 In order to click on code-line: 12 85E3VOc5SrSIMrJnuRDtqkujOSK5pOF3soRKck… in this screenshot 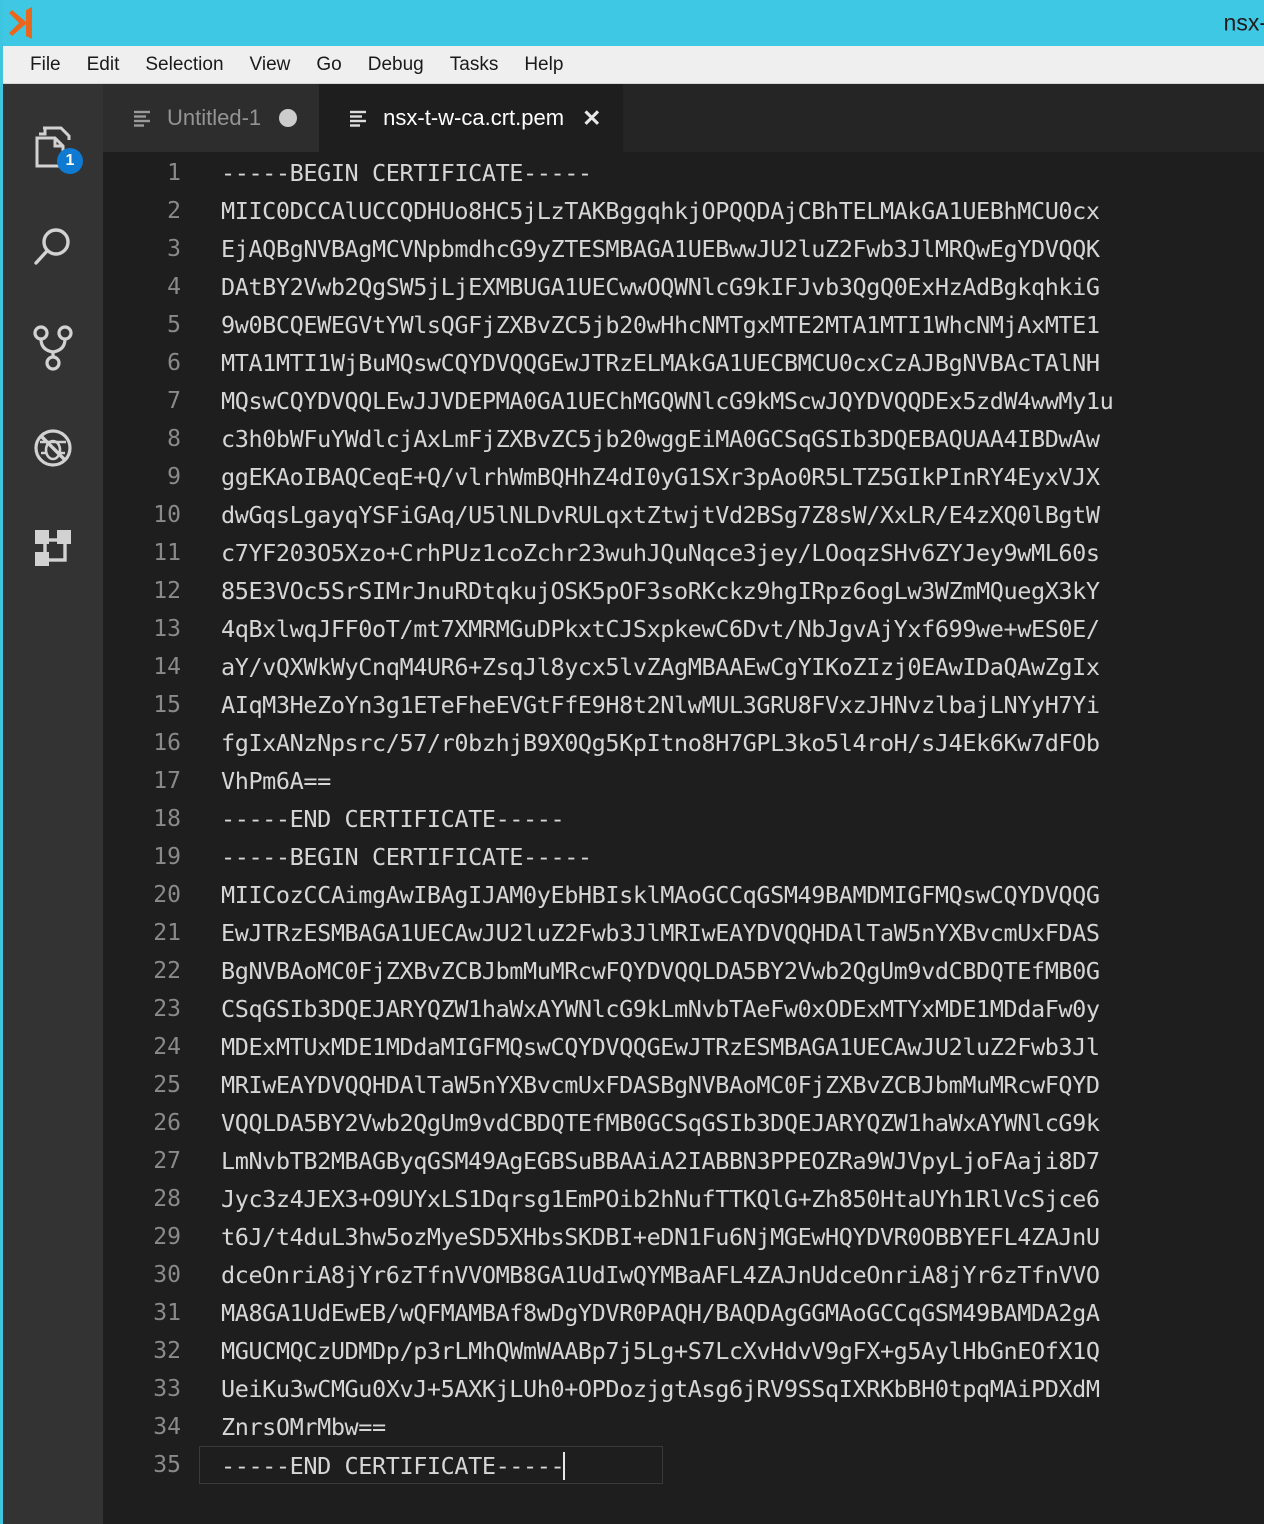, I will do `click(683, 591)`.